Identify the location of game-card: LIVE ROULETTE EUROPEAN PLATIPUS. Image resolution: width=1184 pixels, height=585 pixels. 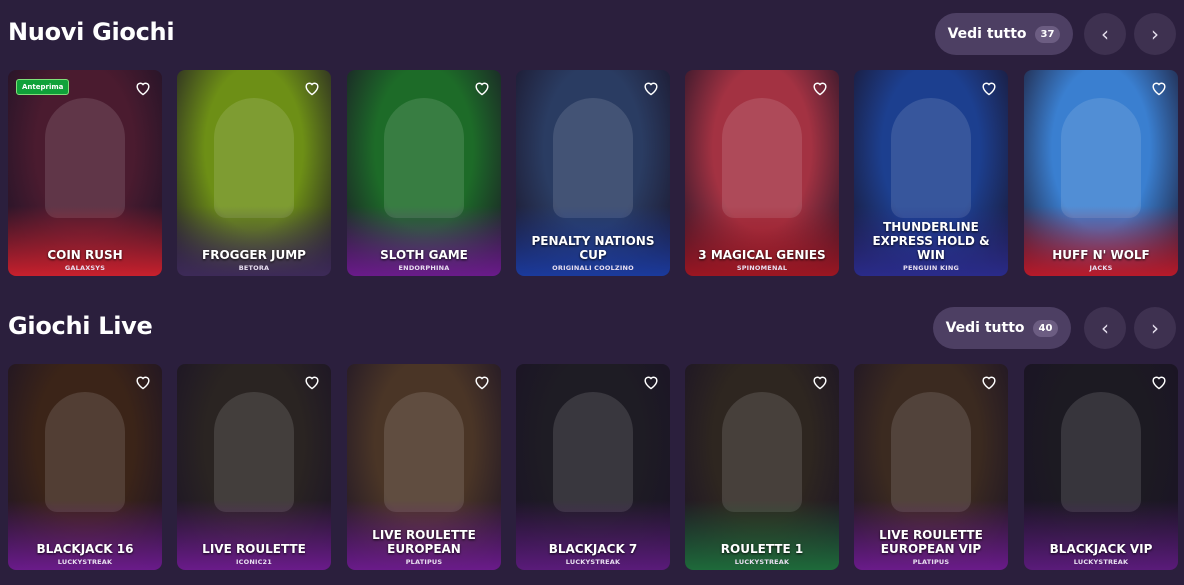
(424, 467).